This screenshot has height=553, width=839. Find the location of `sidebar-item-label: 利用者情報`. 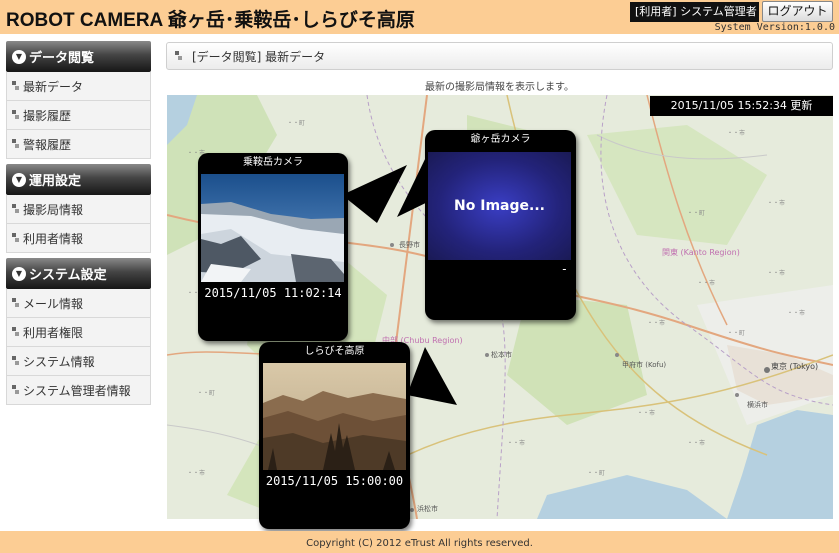

sidebar-item-label: 利用者情報 is located at coordinates (53, 238).